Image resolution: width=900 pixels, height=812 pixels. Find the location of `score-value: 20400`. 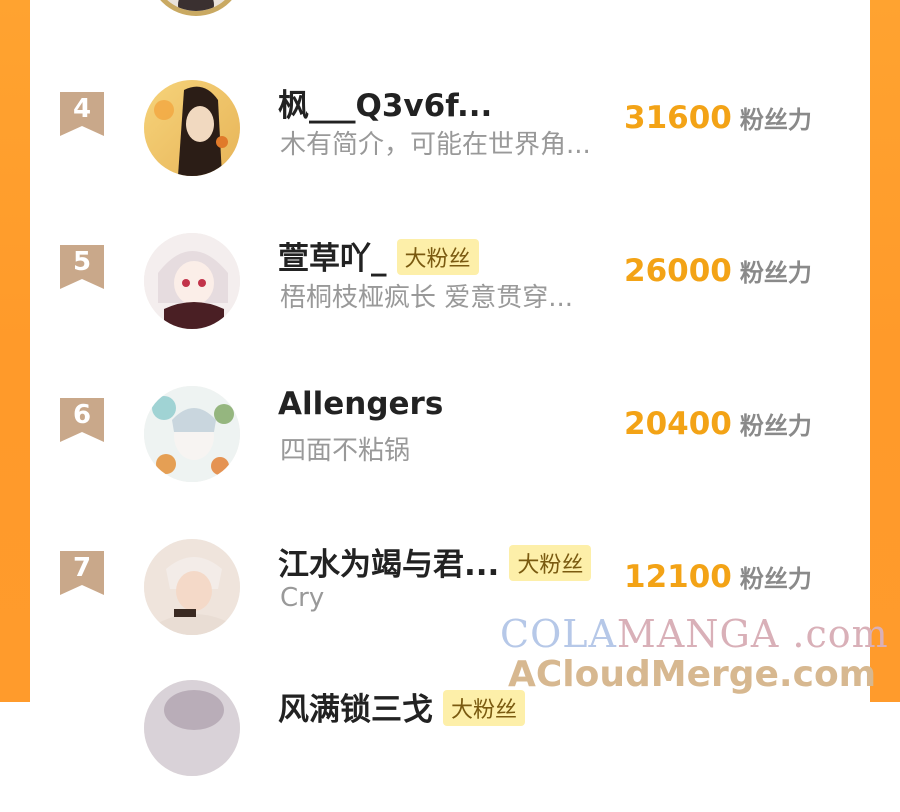

score-value: 20400 is located at coordinates (678, 424).